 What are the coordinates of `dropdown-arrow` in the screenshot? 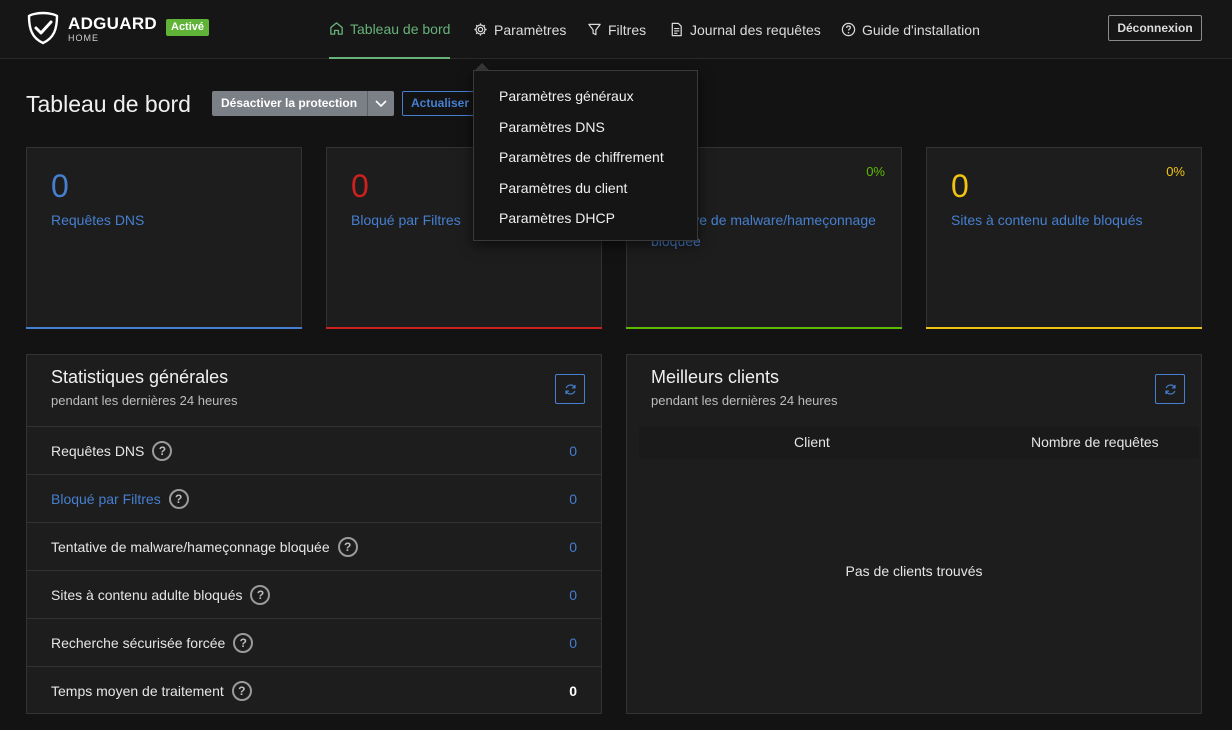 It's located at (482, 66).